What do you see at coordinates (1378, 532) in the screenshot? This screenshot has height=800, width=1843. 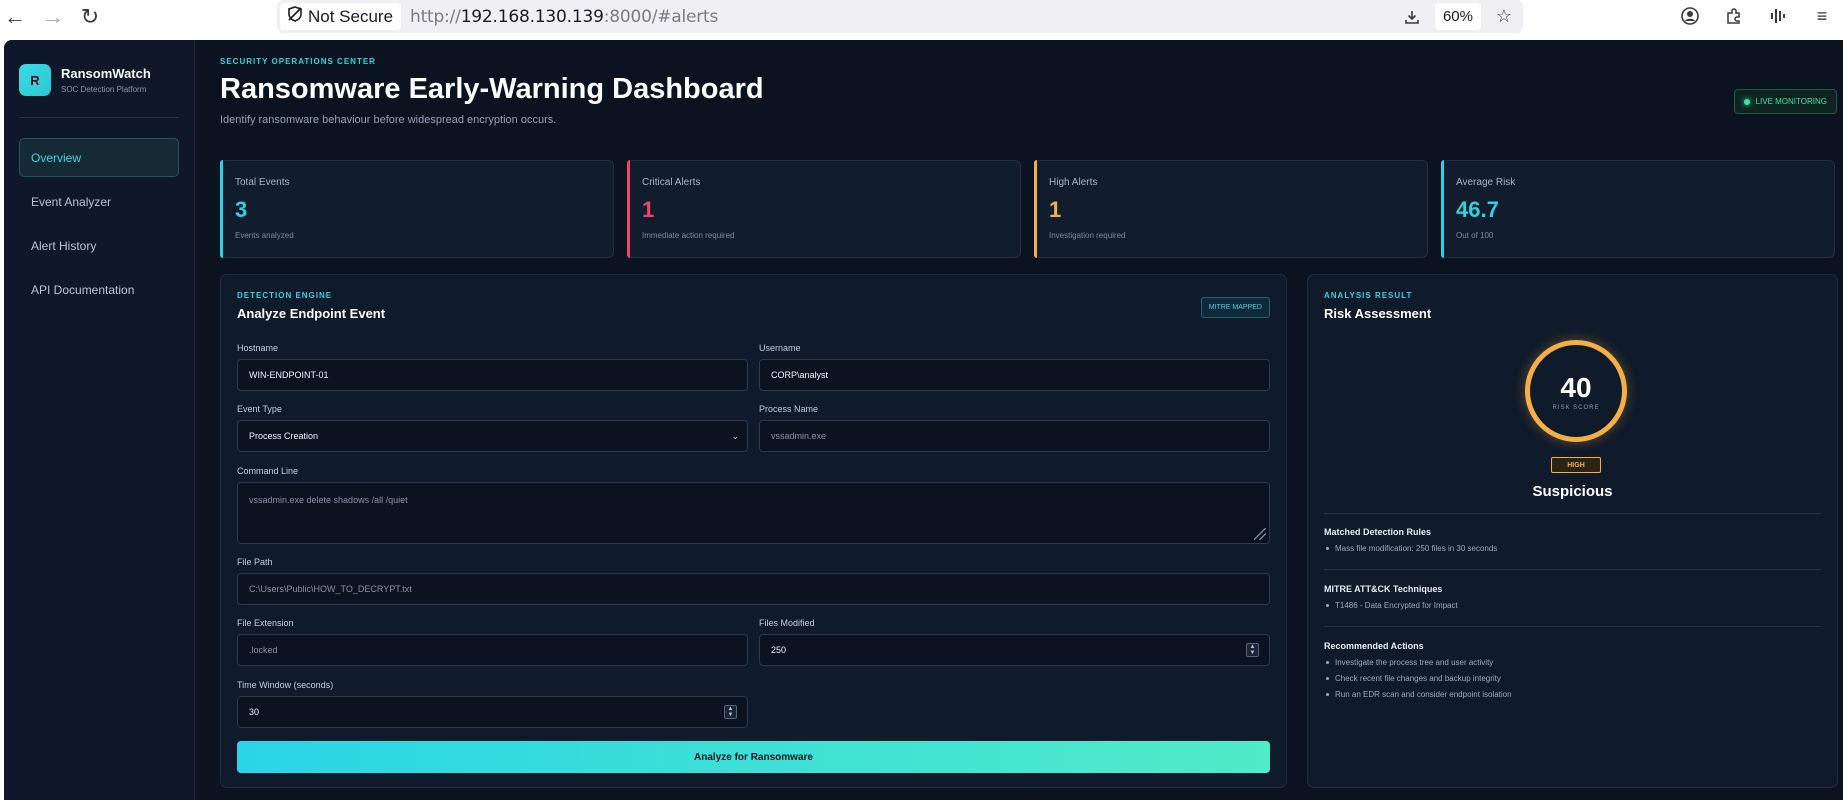 I see `section-heading: Matched Detection Rules` at bounding box center [1378, 532].